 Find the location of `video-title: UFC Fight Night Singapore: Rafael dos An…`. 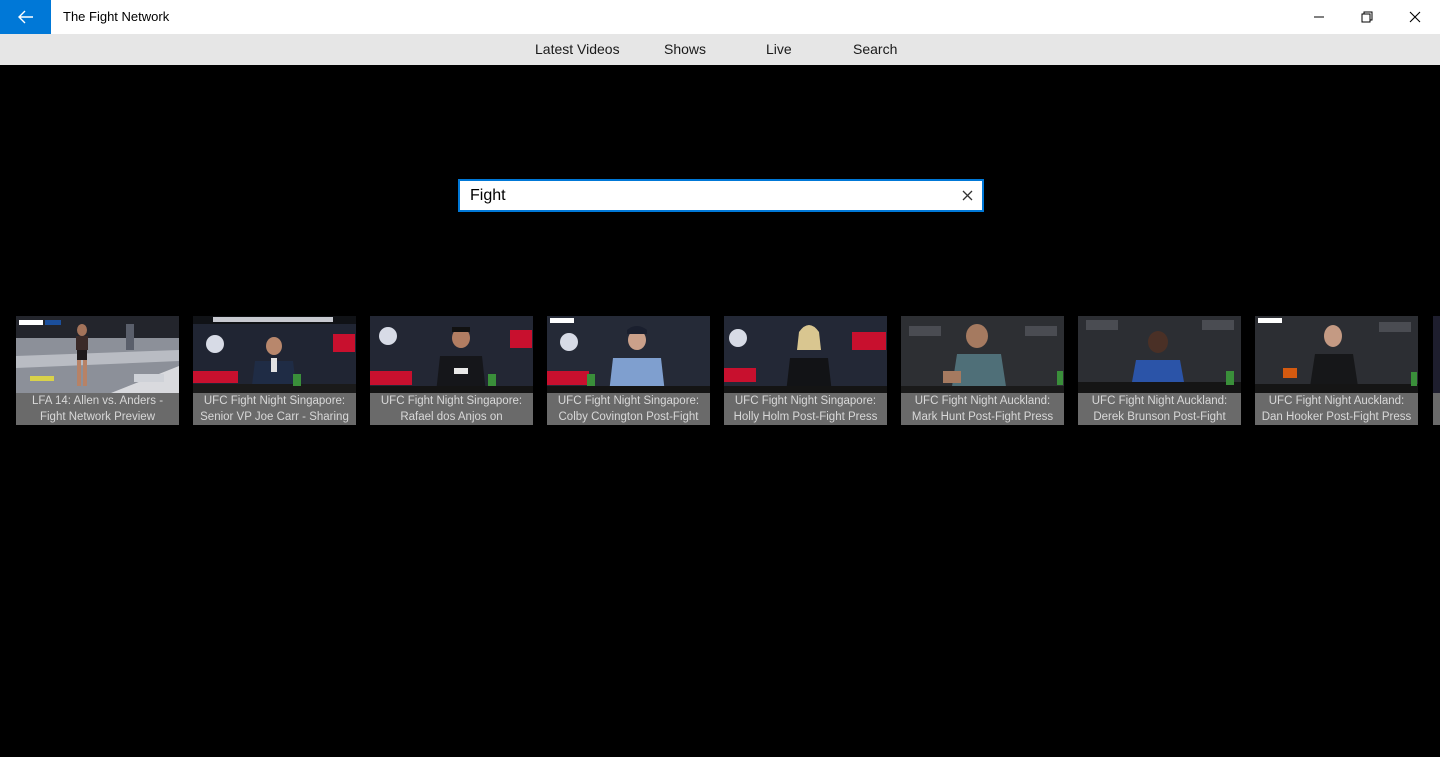

video-title: UFC Fight Night Singapore: Rafael dos An… is located at coordinates (451, 409).